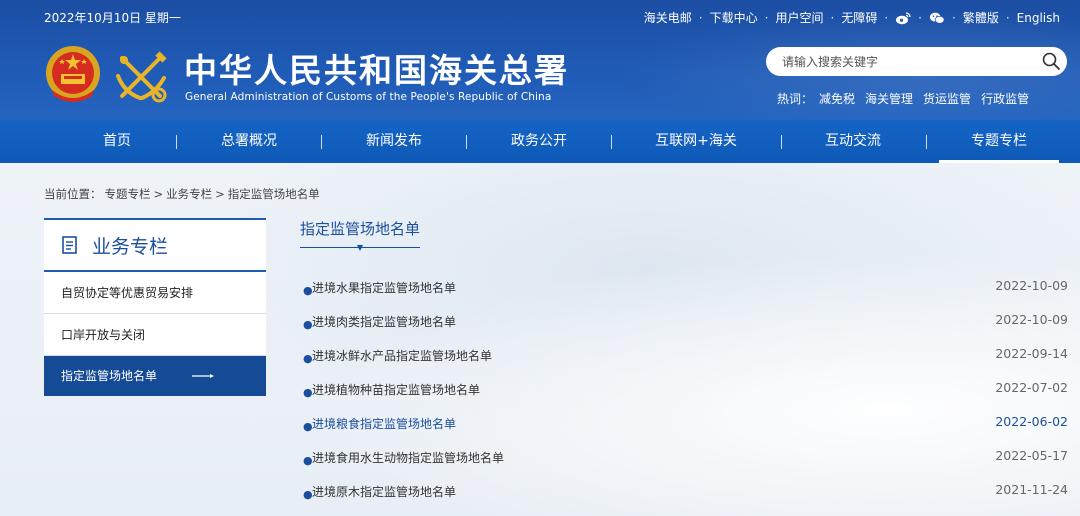  I want to click on list-item-title: 进境食用水生动物指定监管场地名单, so click(408, 457).